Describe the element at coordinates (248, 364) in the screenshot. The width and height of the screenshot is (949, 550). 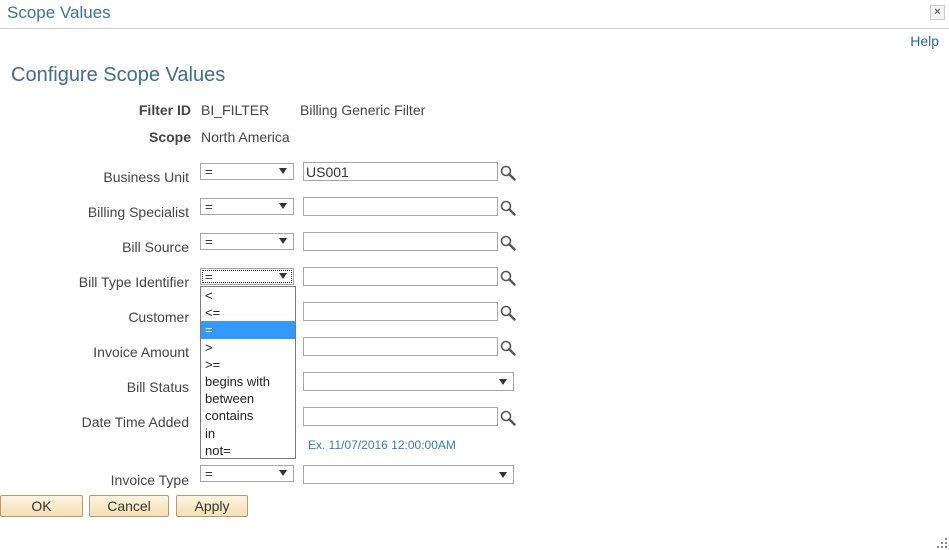
I see `operator-option-gte: >=` at that location.